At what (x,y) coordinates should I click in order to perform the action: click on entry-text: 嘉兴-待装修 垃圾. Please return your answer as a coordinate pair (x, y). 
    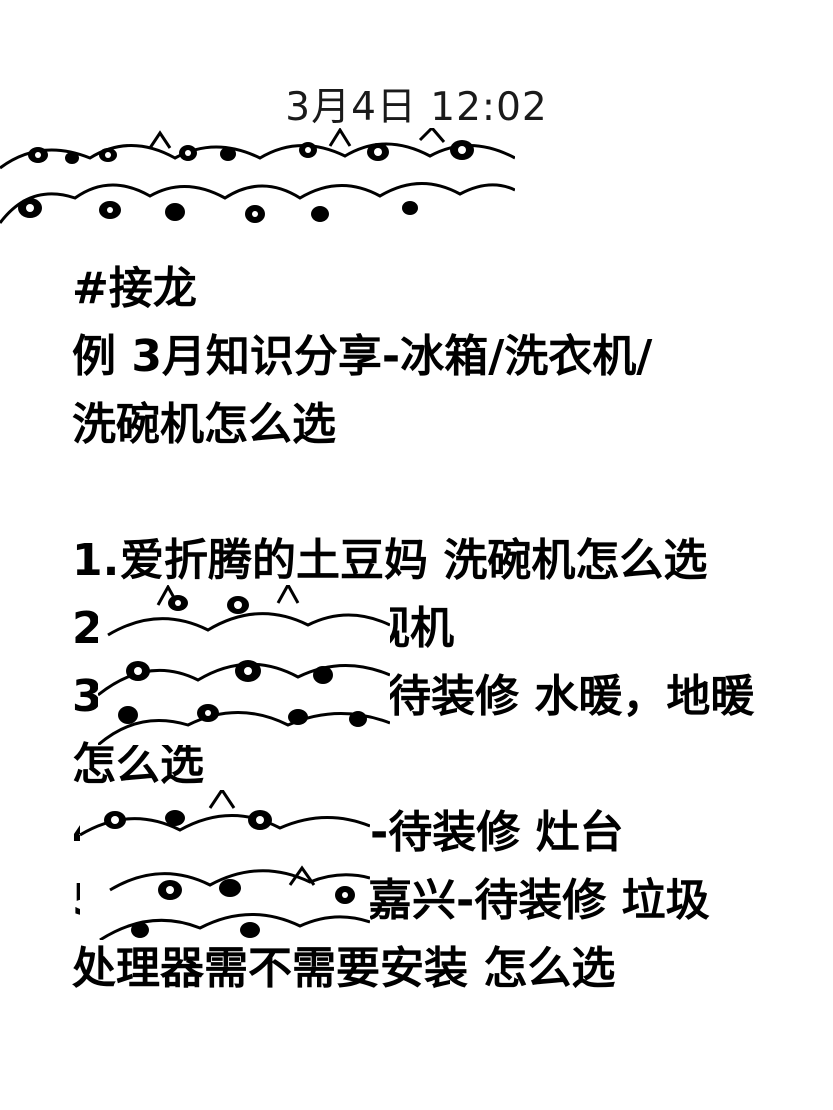
    Looking at the image, I should click on (539, 900).